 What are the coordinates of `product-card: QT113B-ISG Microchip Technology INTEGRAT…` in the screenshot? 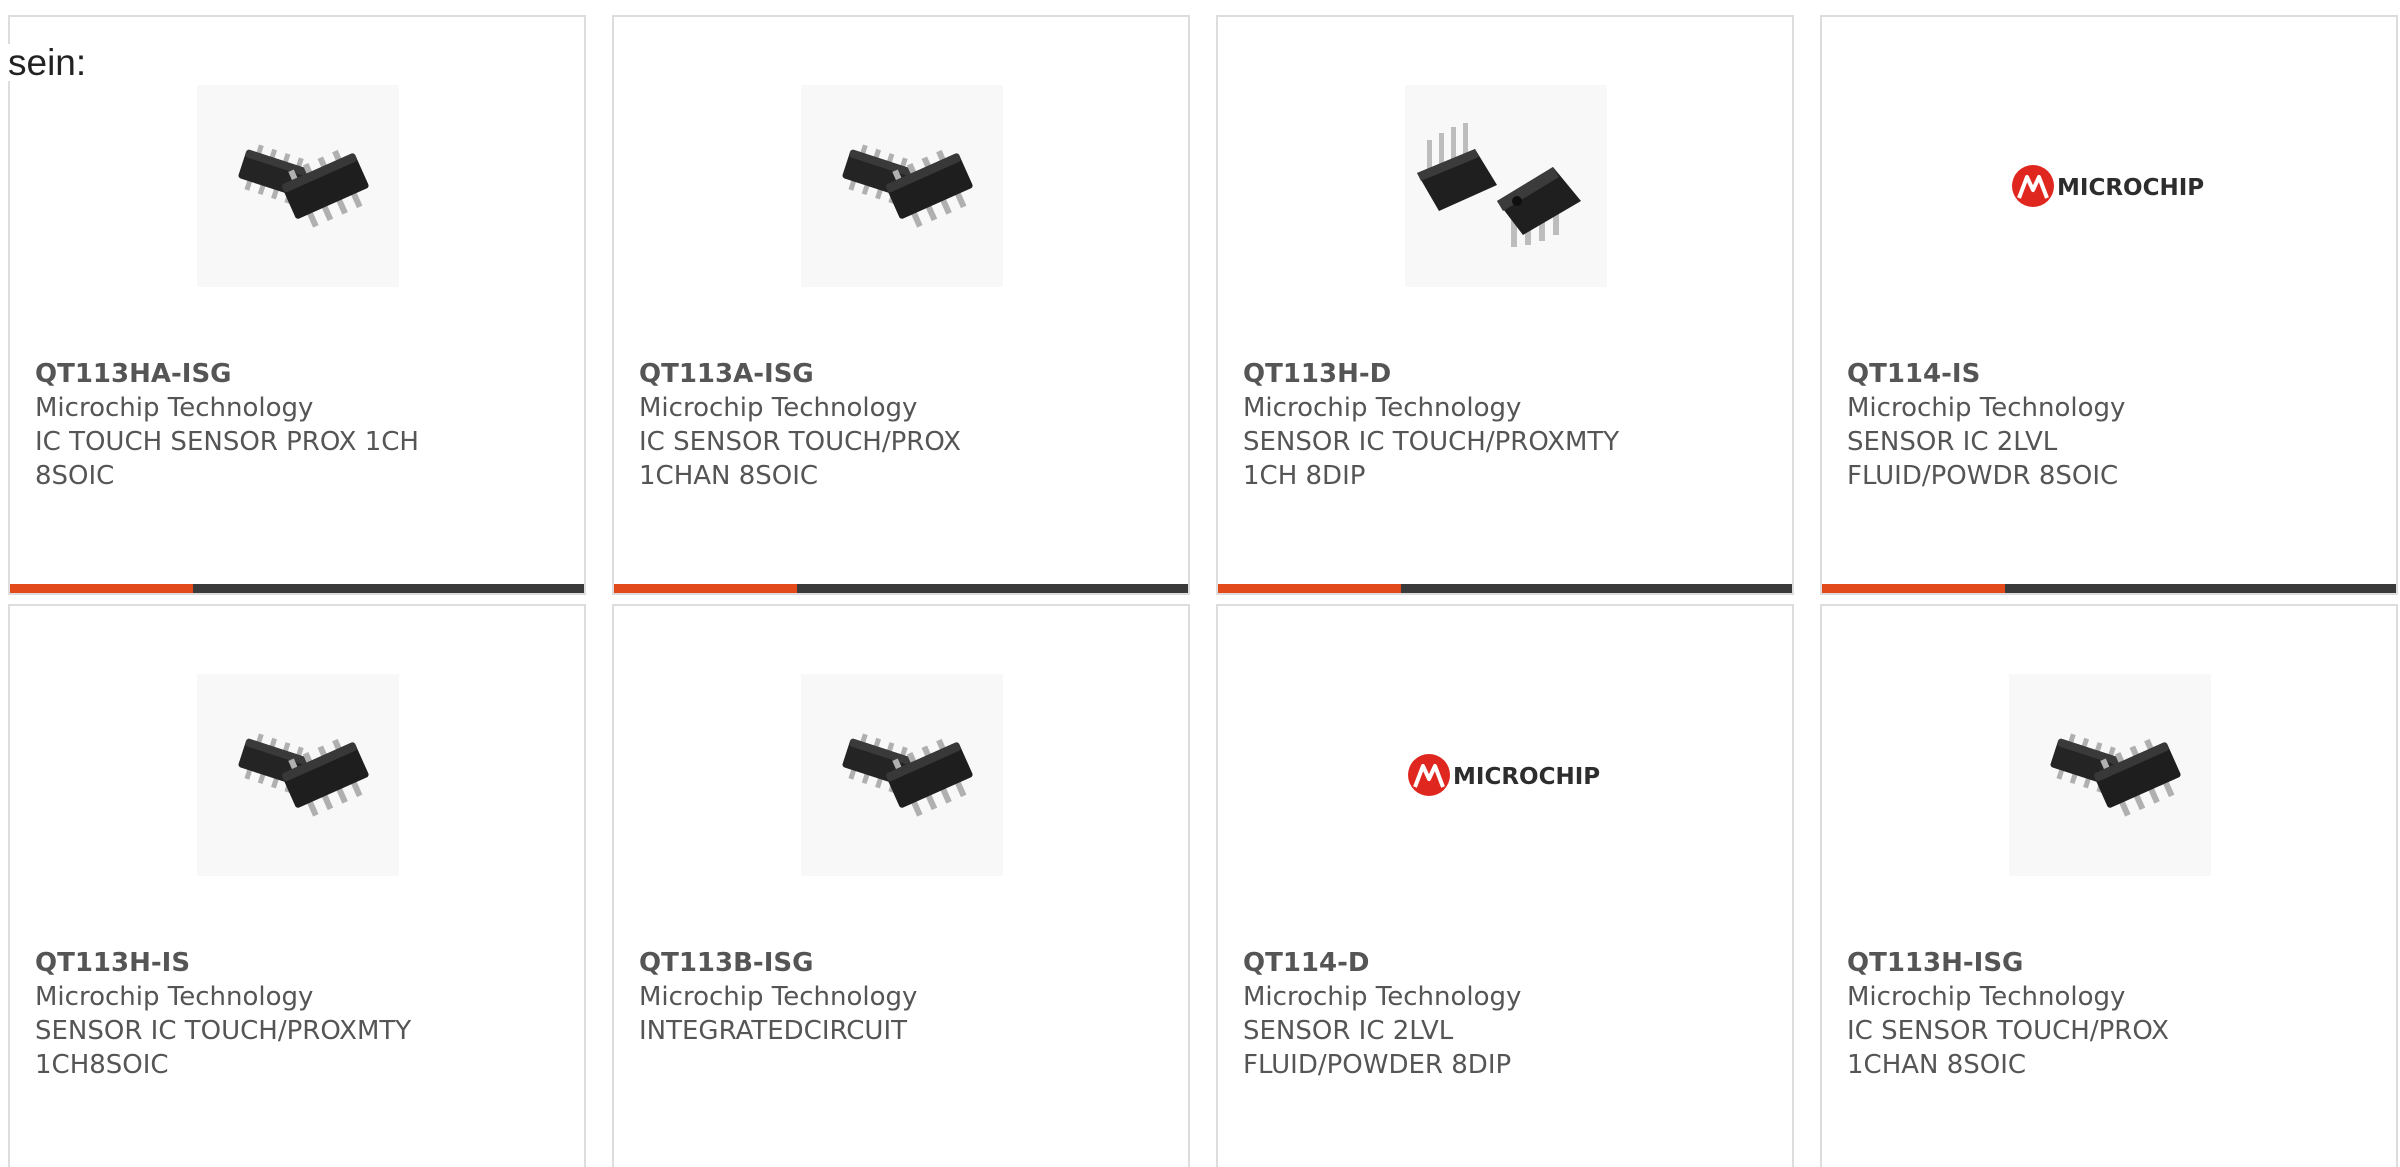 It's located at (901, 885).